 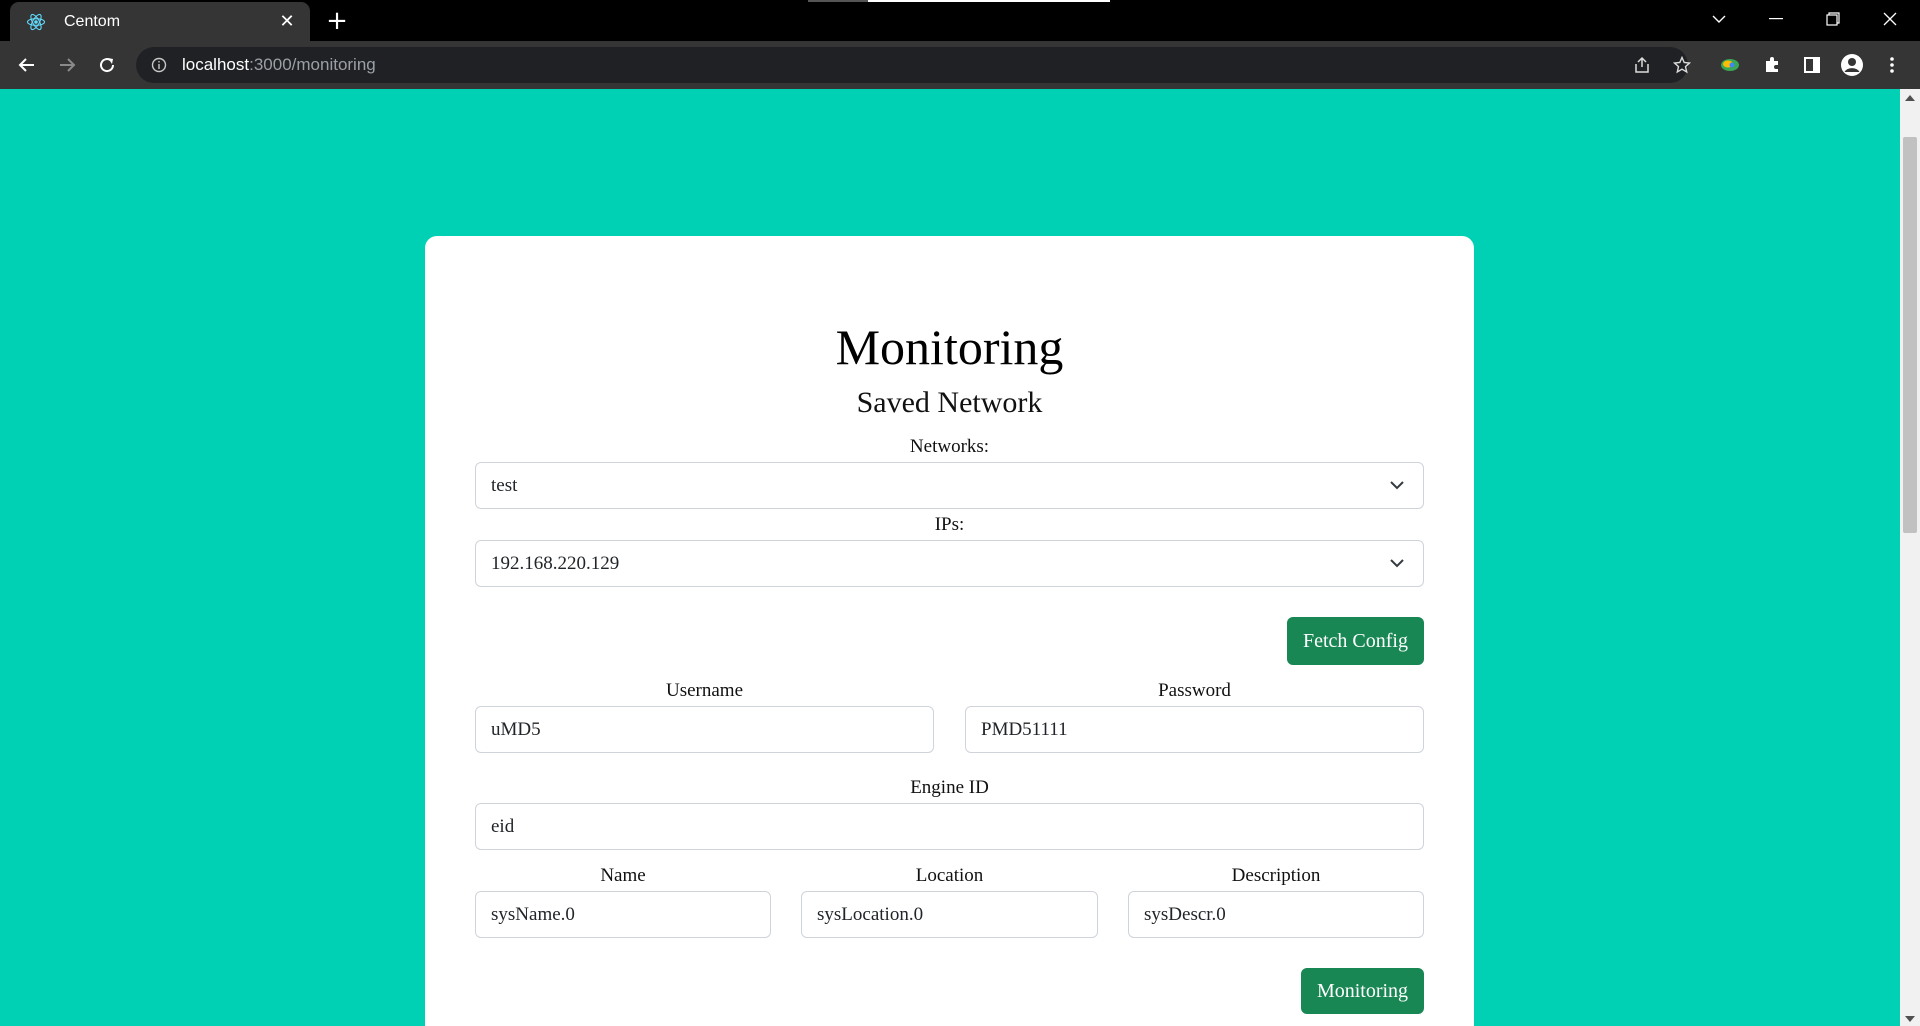 I want to click on tab-title: Centom, so click(x=92, y=21).